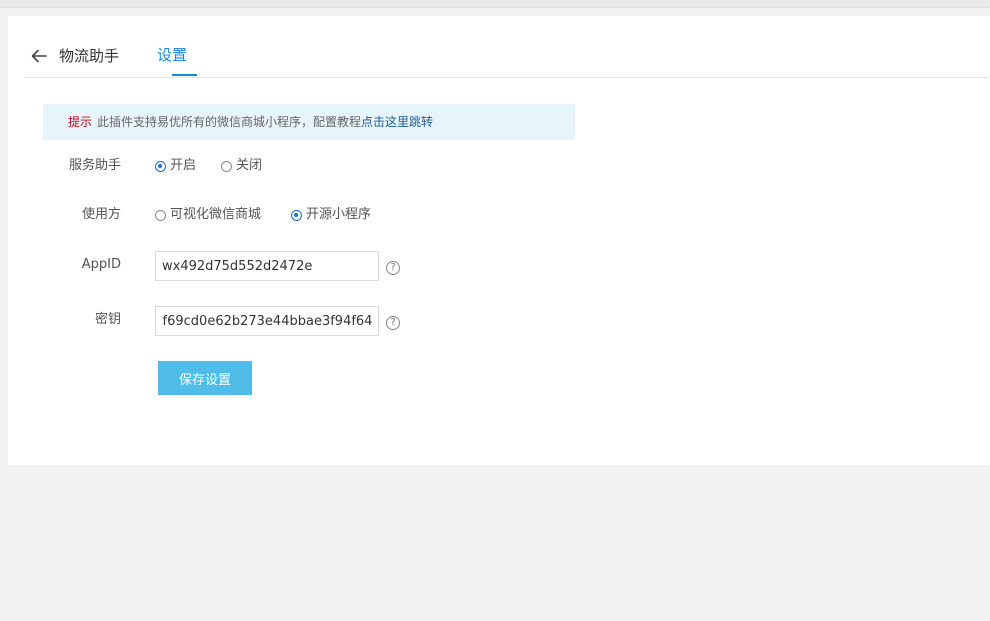 The width and height of the screenshot is (990, 621). I want to click on save-settings-button: 保存设置, so click(205, 378).